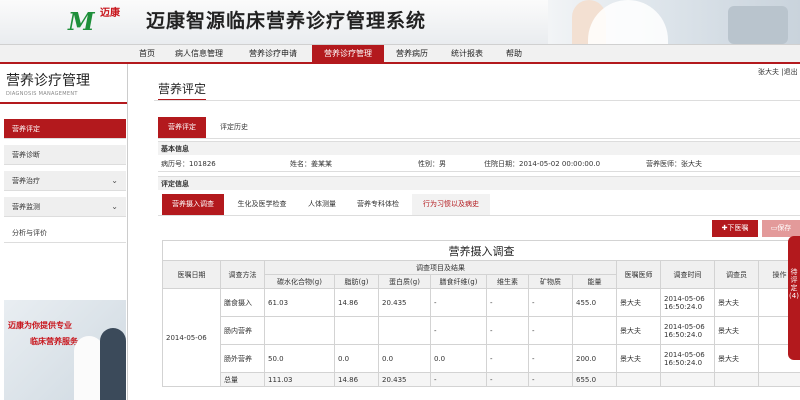 Image resolution: width=800 pixels, height=400 pixels. Describe the element at coordinates (65, 207) in the screenshot. I see `sidebar-item-monitoring: 营养监测 ⌄` at that location.